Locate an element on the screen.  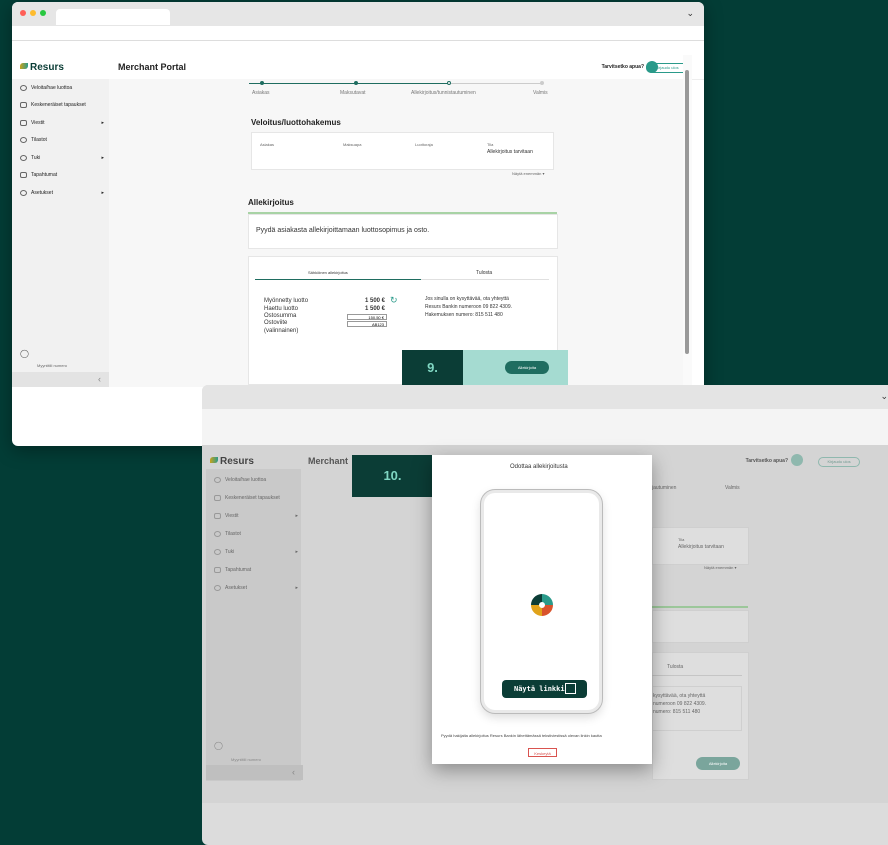
tab-print: Tulosta is located at coordinates (484, 273).